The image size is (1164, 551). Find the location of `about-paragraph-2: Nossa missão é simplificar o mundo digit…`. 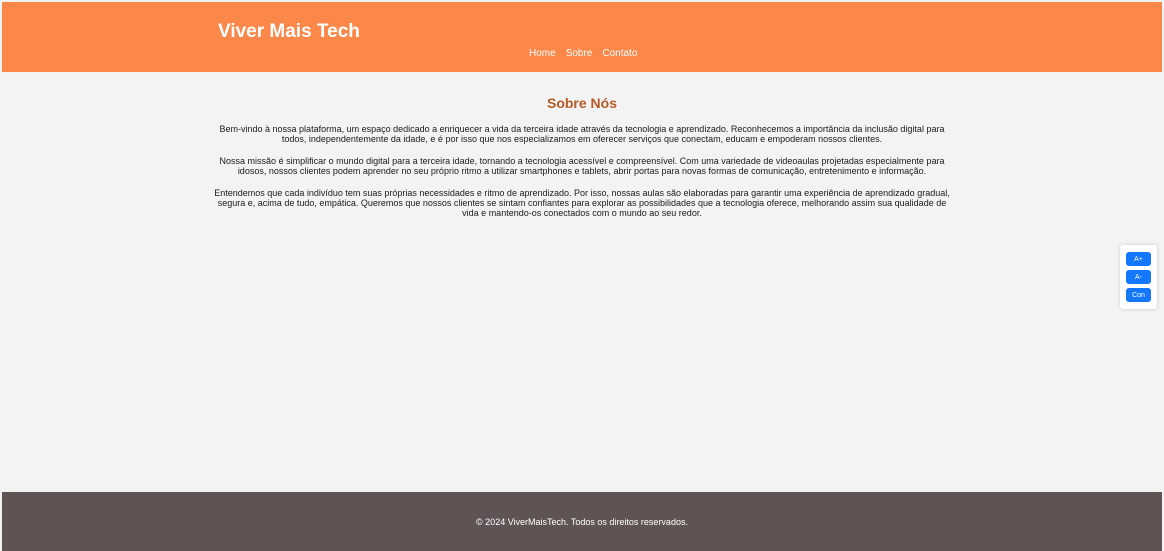

about-paragraph-2: Nossa missão é simplificar o mundo digit… is located at coordinates (582, 166).